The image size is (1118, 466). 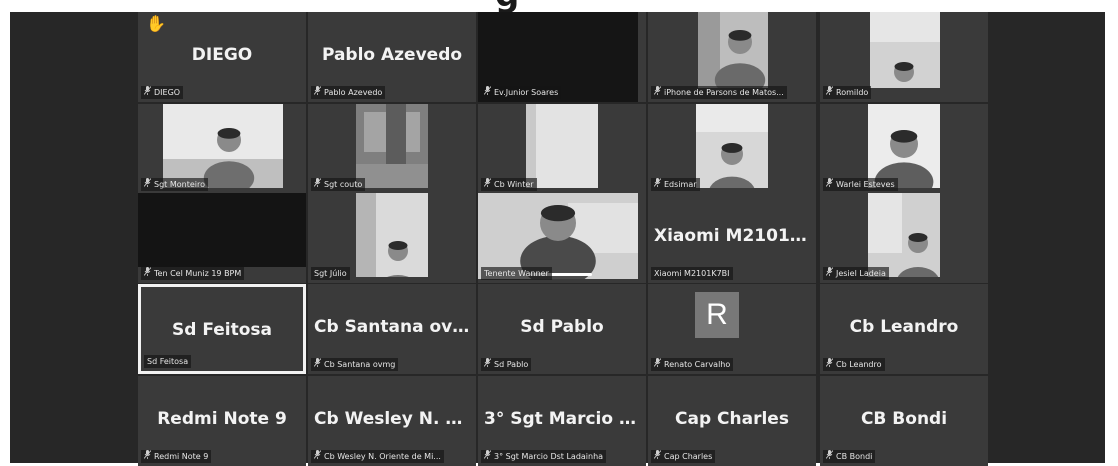 What do you see at coordinates (688, 456) in the screenshot?
I see `participant-name-text: Cap Charles` at bounding box center [688, 456].